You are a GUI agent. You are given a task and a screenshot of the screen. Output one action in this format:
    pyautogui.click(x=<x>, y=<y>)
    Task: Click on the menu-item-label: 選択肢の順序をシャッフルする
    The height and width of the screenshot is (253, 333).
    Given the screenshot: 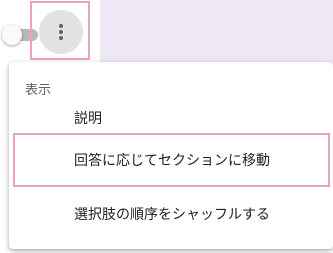 What is the action you would take?
    pyautogui.click(x=172, y=215)
    